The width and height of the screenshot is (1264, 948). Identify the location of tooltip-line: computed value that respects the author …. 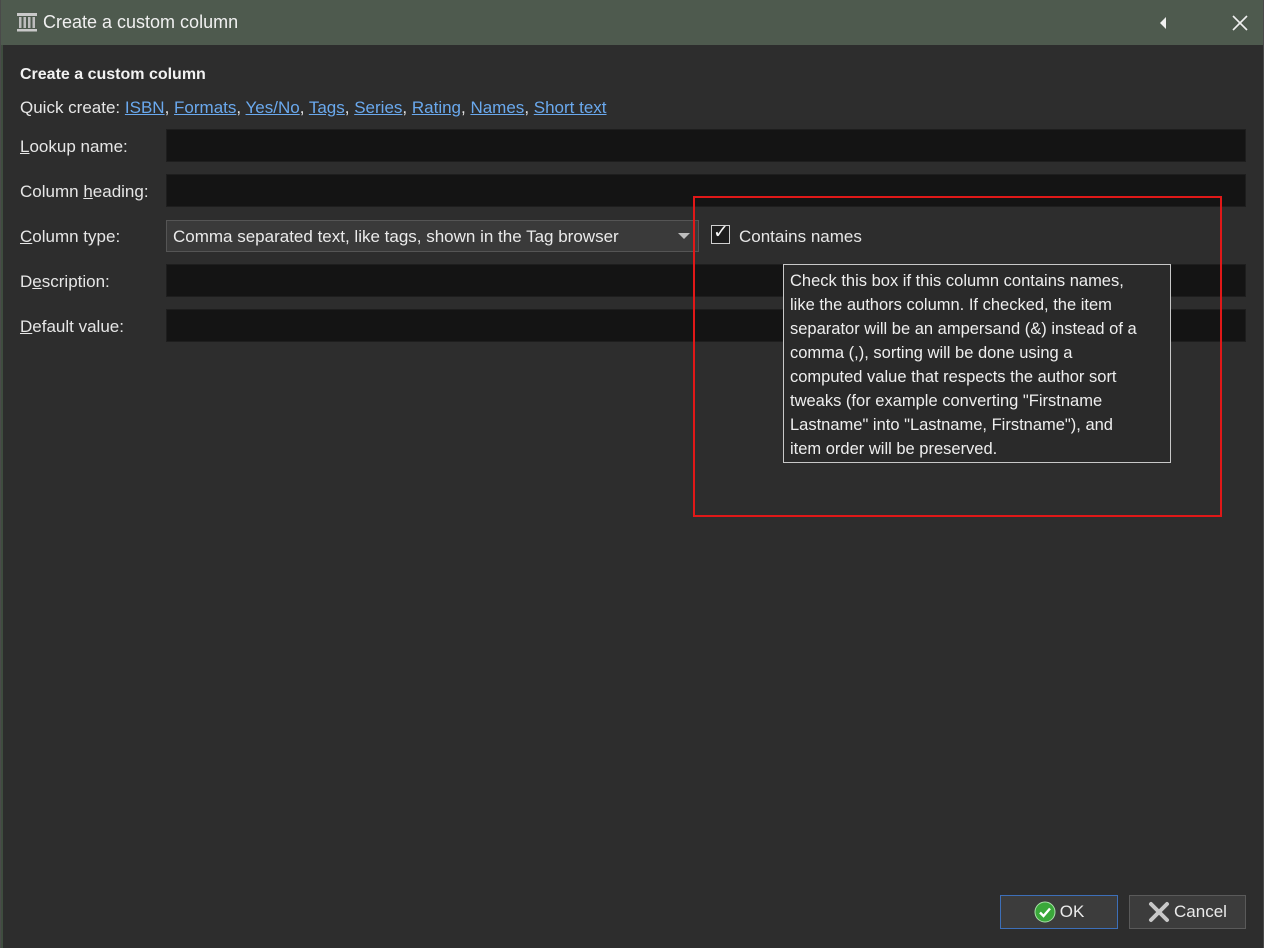
(953, 377).